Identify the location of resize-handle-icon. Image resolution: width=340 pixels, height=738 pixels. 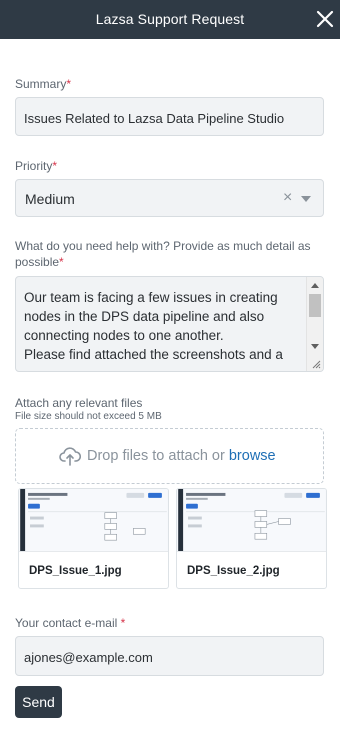
(316, 364).